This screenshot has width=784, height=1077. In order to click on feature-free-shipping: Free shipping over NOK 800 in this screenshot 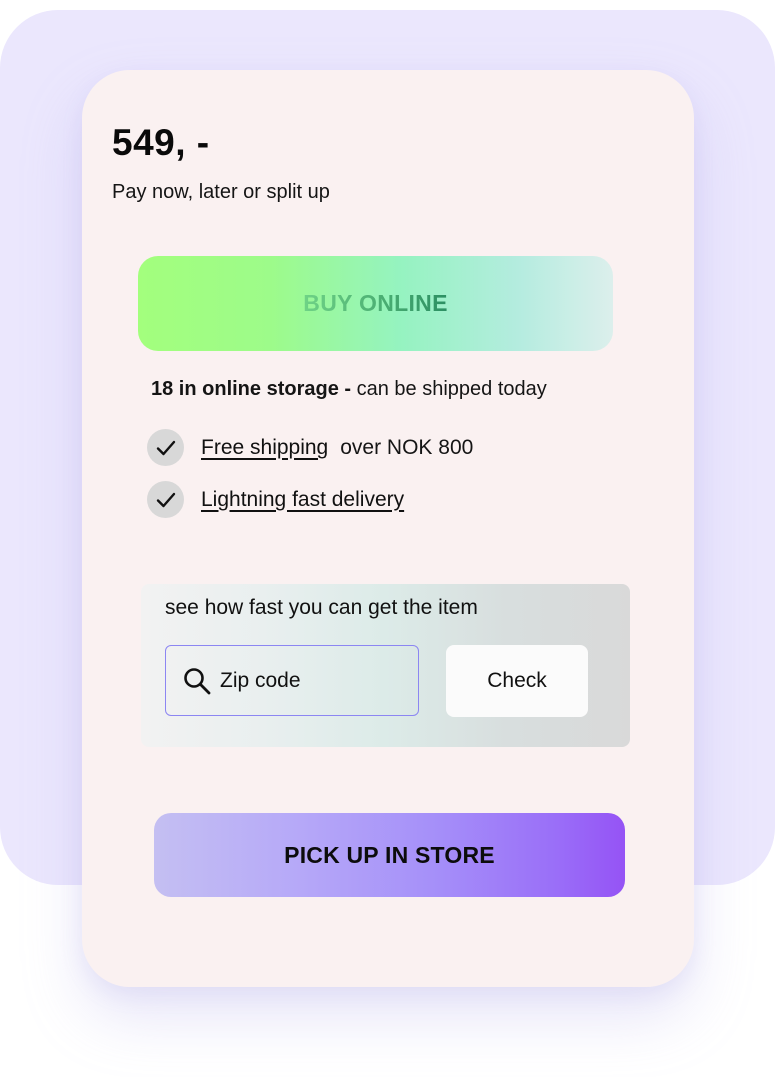, I will do `click(310, 447)`.